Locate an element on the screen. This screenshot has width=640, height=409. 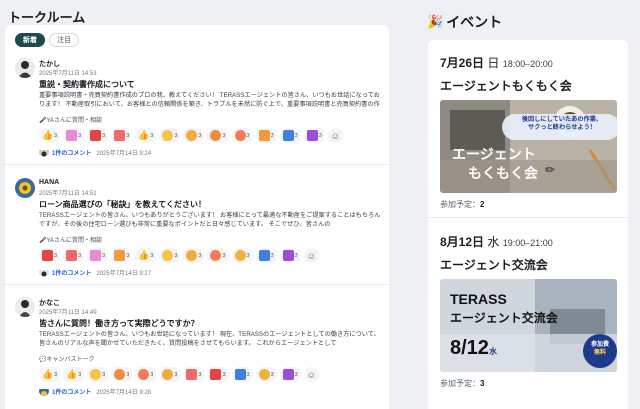
fee-badge: 参加費 無料 is located at coordinates (600, 349).